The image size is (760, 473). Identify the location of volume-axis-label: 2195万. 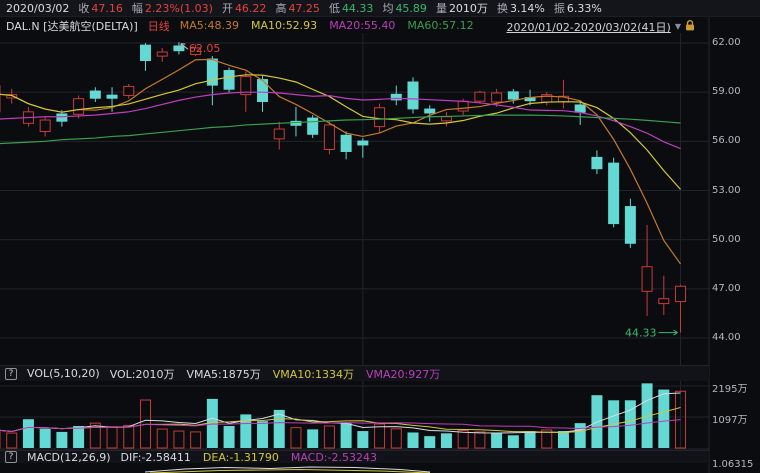
(730, 390).